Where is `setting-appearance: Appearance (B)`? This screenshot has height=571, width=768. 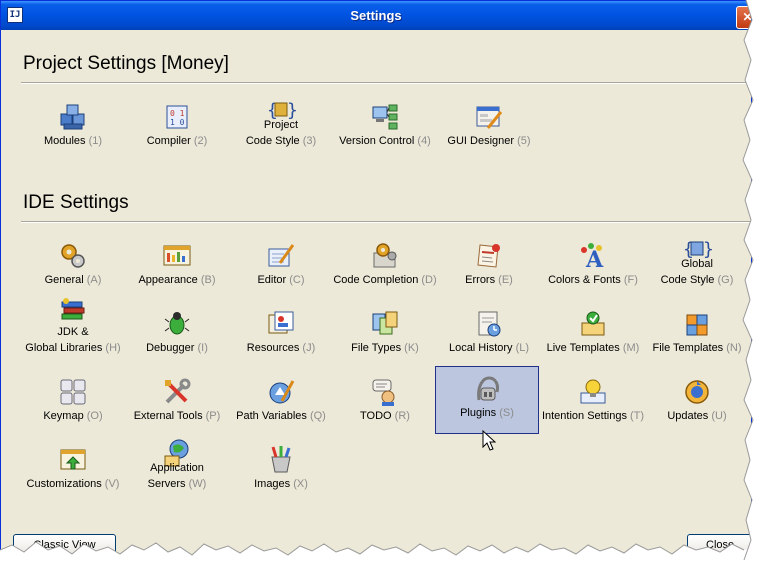 setting-appearance: Appearance (B) is located at coordinates (177, 268).